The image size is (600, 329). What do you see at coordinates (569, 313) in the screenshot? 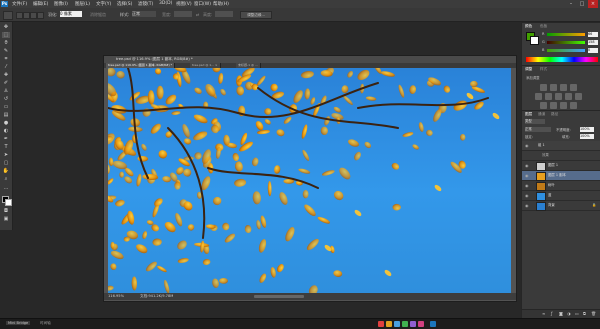
I see `adjustment-layer-icon: ◑` at bounding box center [569, 313].